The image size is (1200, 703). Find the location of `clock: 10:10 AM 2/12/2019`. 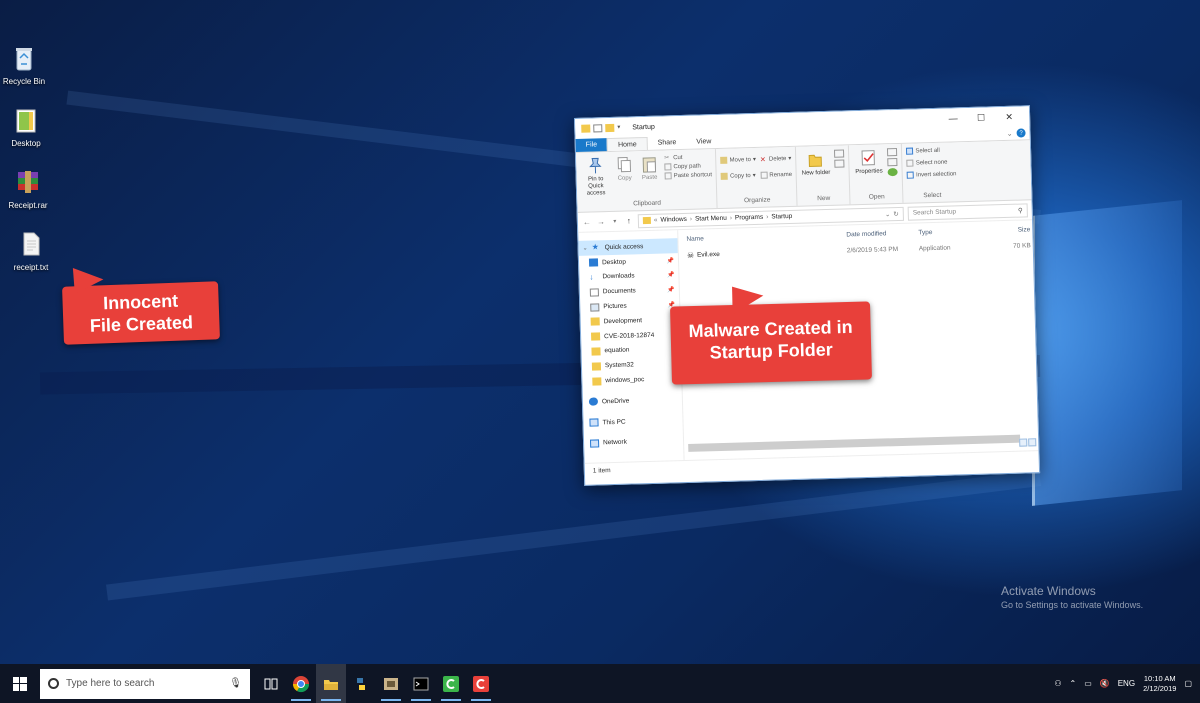

clock: 10:10 AM 2/12/2019 is located at coordinates (1159, 684).